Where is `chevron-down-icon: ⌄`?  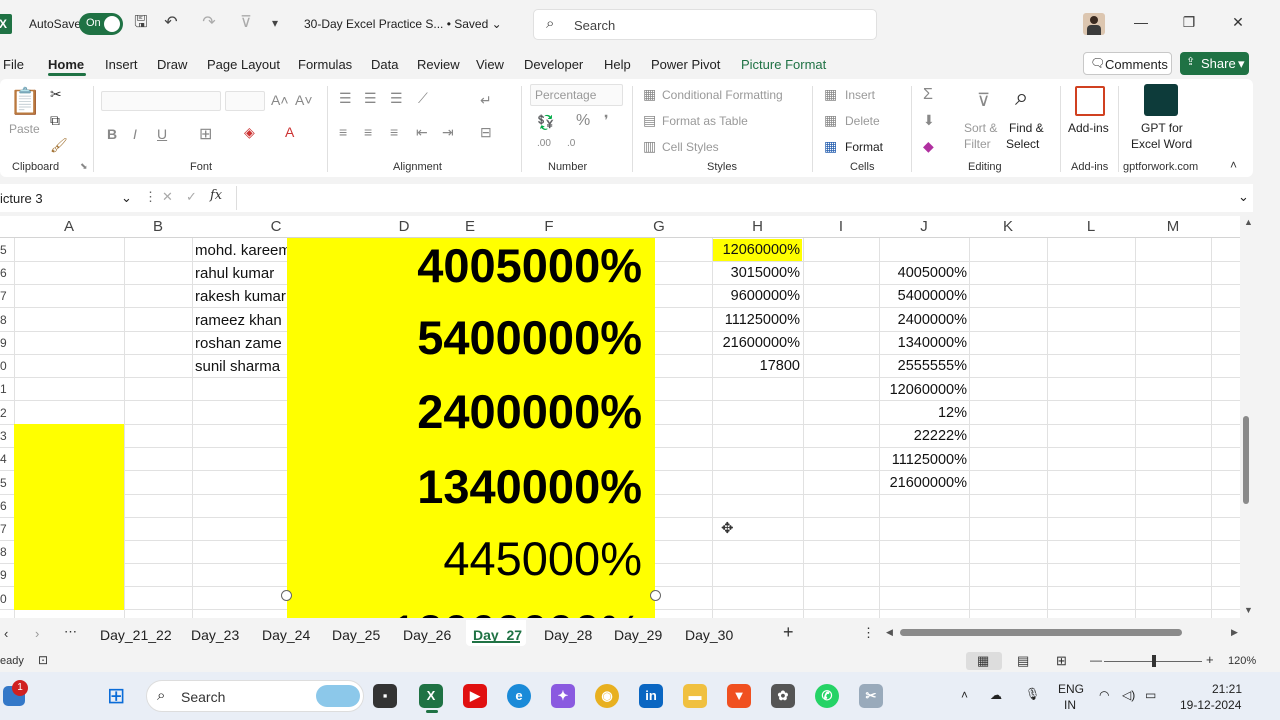
chevron-down-icon: ⌄ is located at coordinates (126, 198).